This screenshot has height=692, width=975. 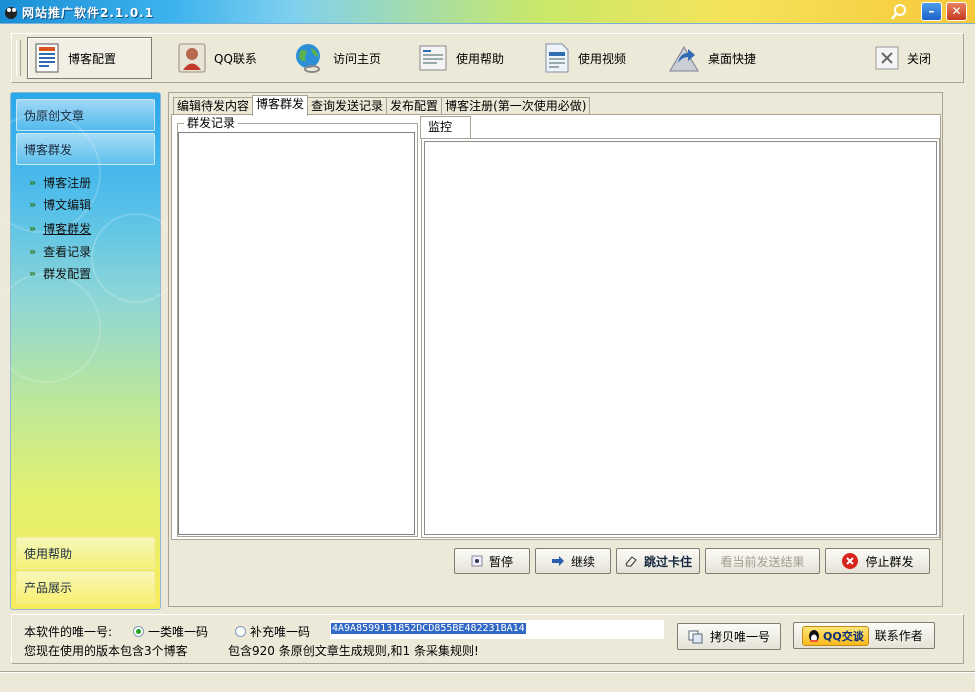 What do you see at coordinates (889, 561) in the screenshot?
I see `stop-mass-send-label: 停止群发` at bounding box center [889, 561].